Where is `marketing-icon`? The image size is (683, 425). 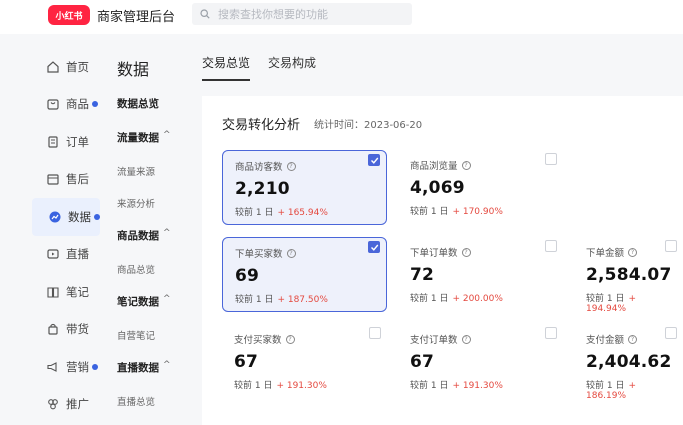 marketing-icon is located at coordinates (52, 366).